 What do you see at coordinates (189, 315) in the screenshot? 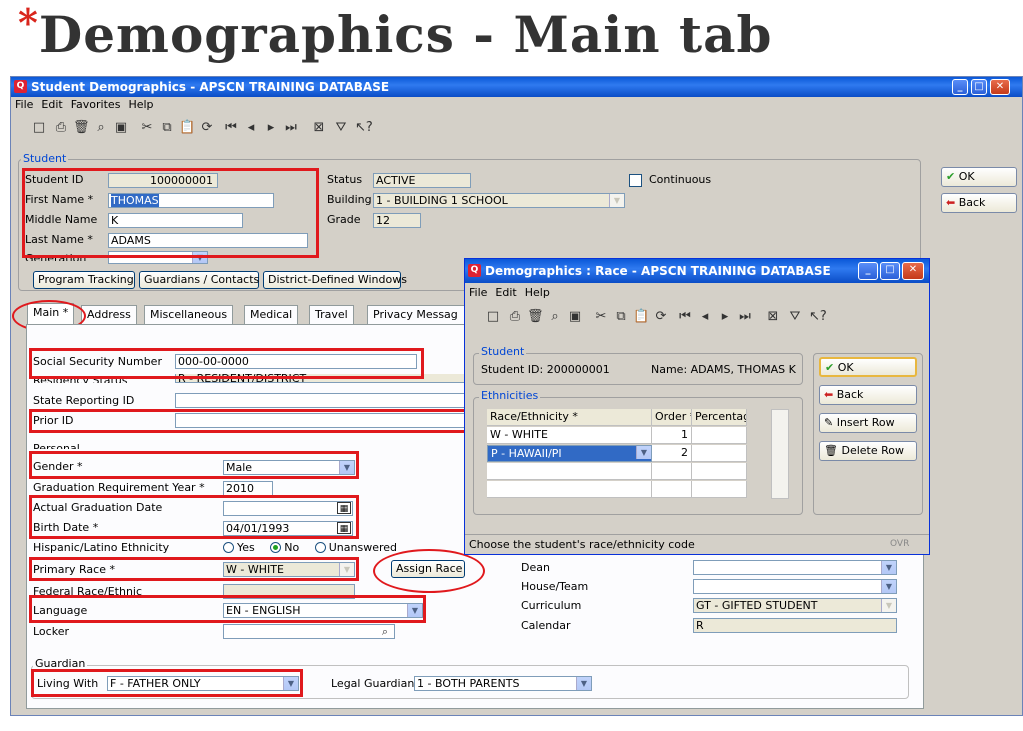
I see `tab-miscellaneous: Miscellaneous` at bounding box center [189, 315].